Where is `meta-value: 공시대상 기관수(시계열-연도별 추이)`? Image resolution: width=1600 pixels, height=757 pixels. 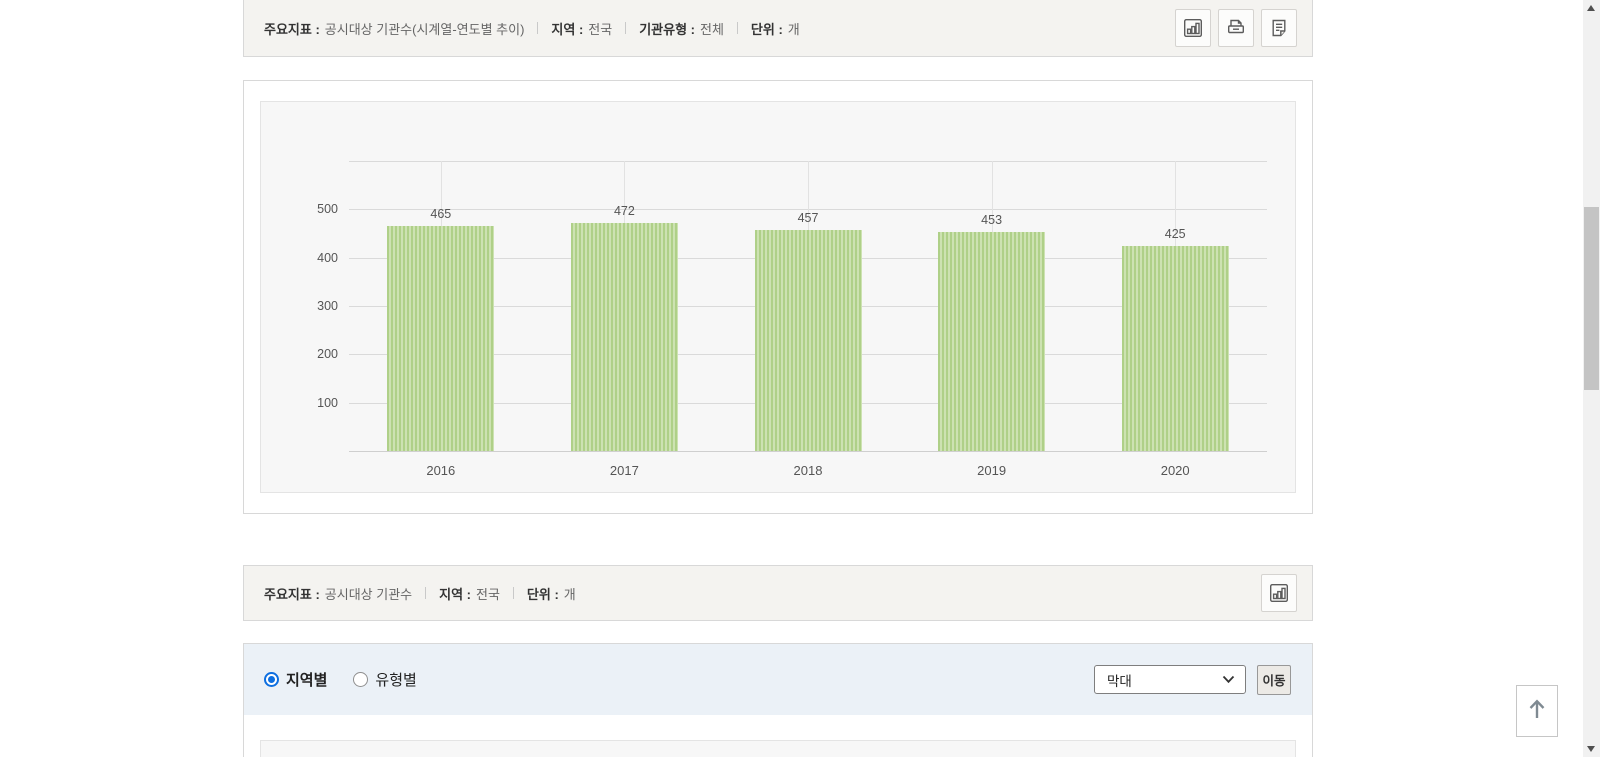 meta-value: 공시대상 기관수(시계열-연도별 추이) is located at coordinates (424, 29).